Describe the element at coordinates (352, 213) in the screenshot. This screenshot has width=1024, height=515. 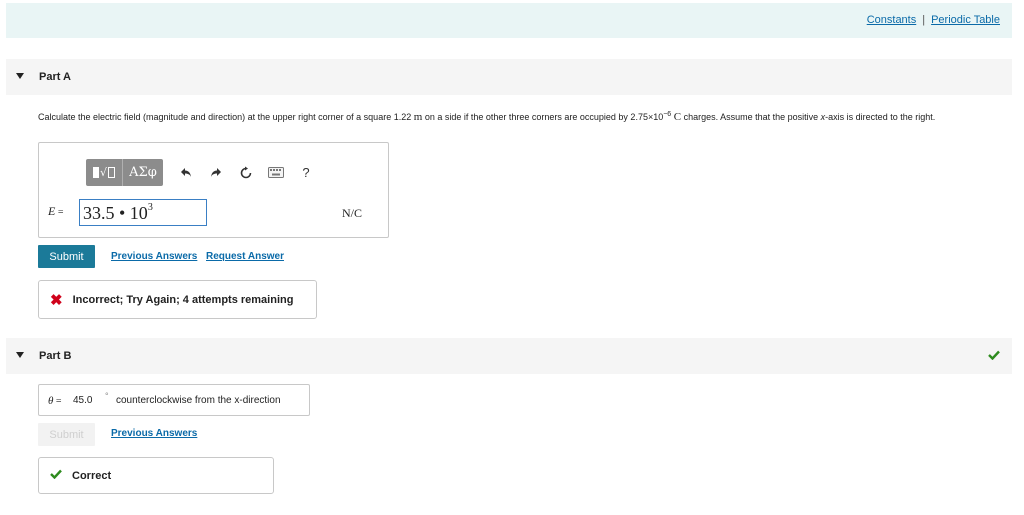
I see `unit-label: N/C` at that location.